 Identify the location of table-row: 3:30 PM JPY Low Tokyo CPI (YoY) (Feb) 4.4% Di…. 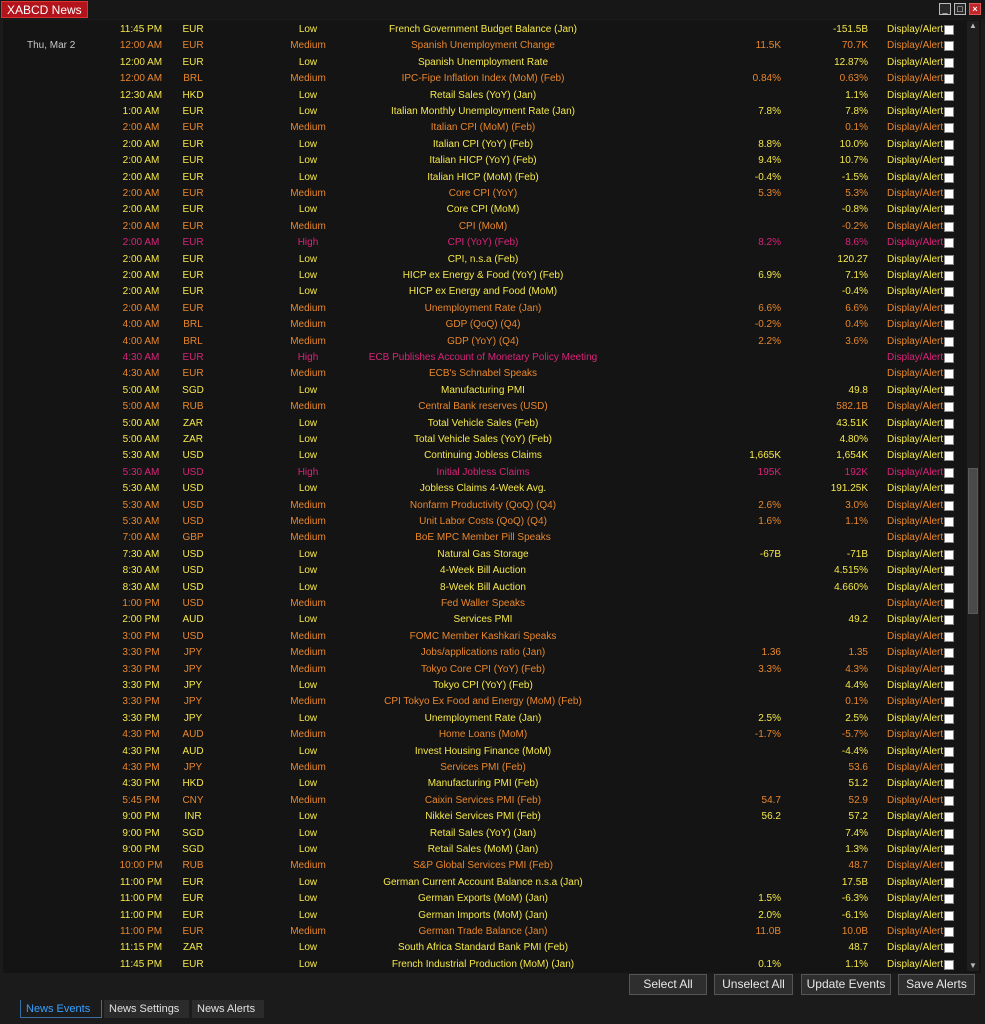
(485, 686).